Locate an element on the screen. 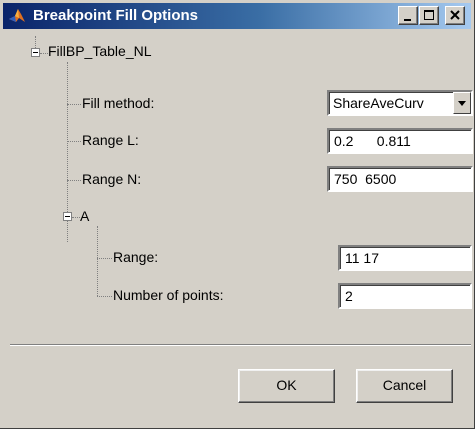 This screenshot has width=475, height=429. matlab-logo-icon is located at coordinates (17, 15).